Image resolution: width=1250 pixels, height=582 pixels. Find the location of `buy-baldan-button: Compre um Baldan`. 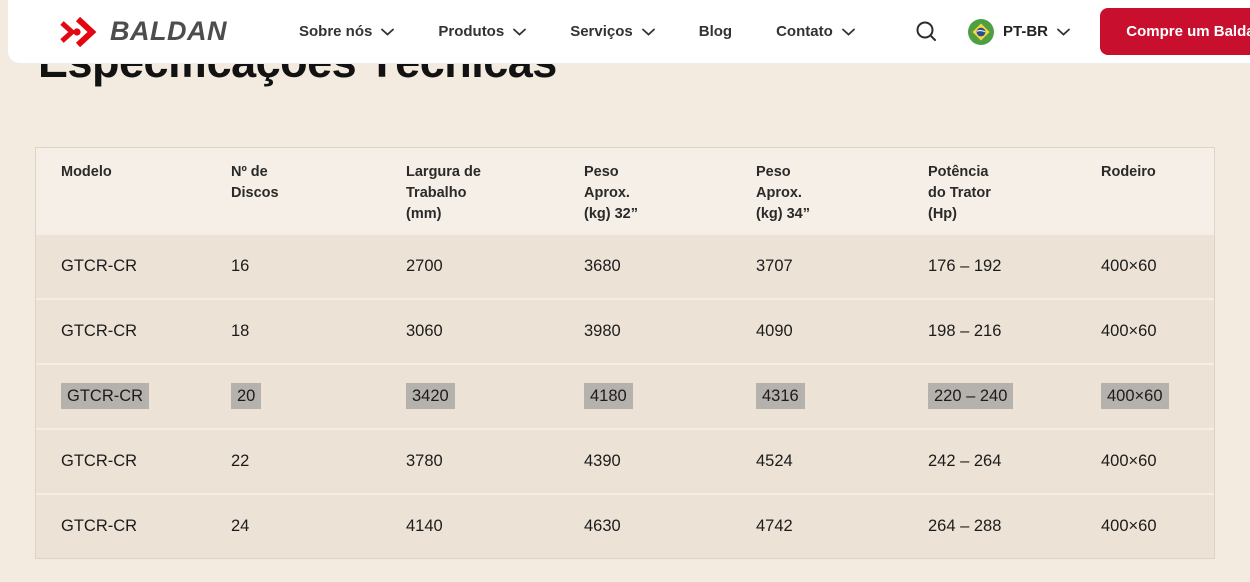

buy-baldan-button: Compre um Baldan is located at coordinates (1175, 31).